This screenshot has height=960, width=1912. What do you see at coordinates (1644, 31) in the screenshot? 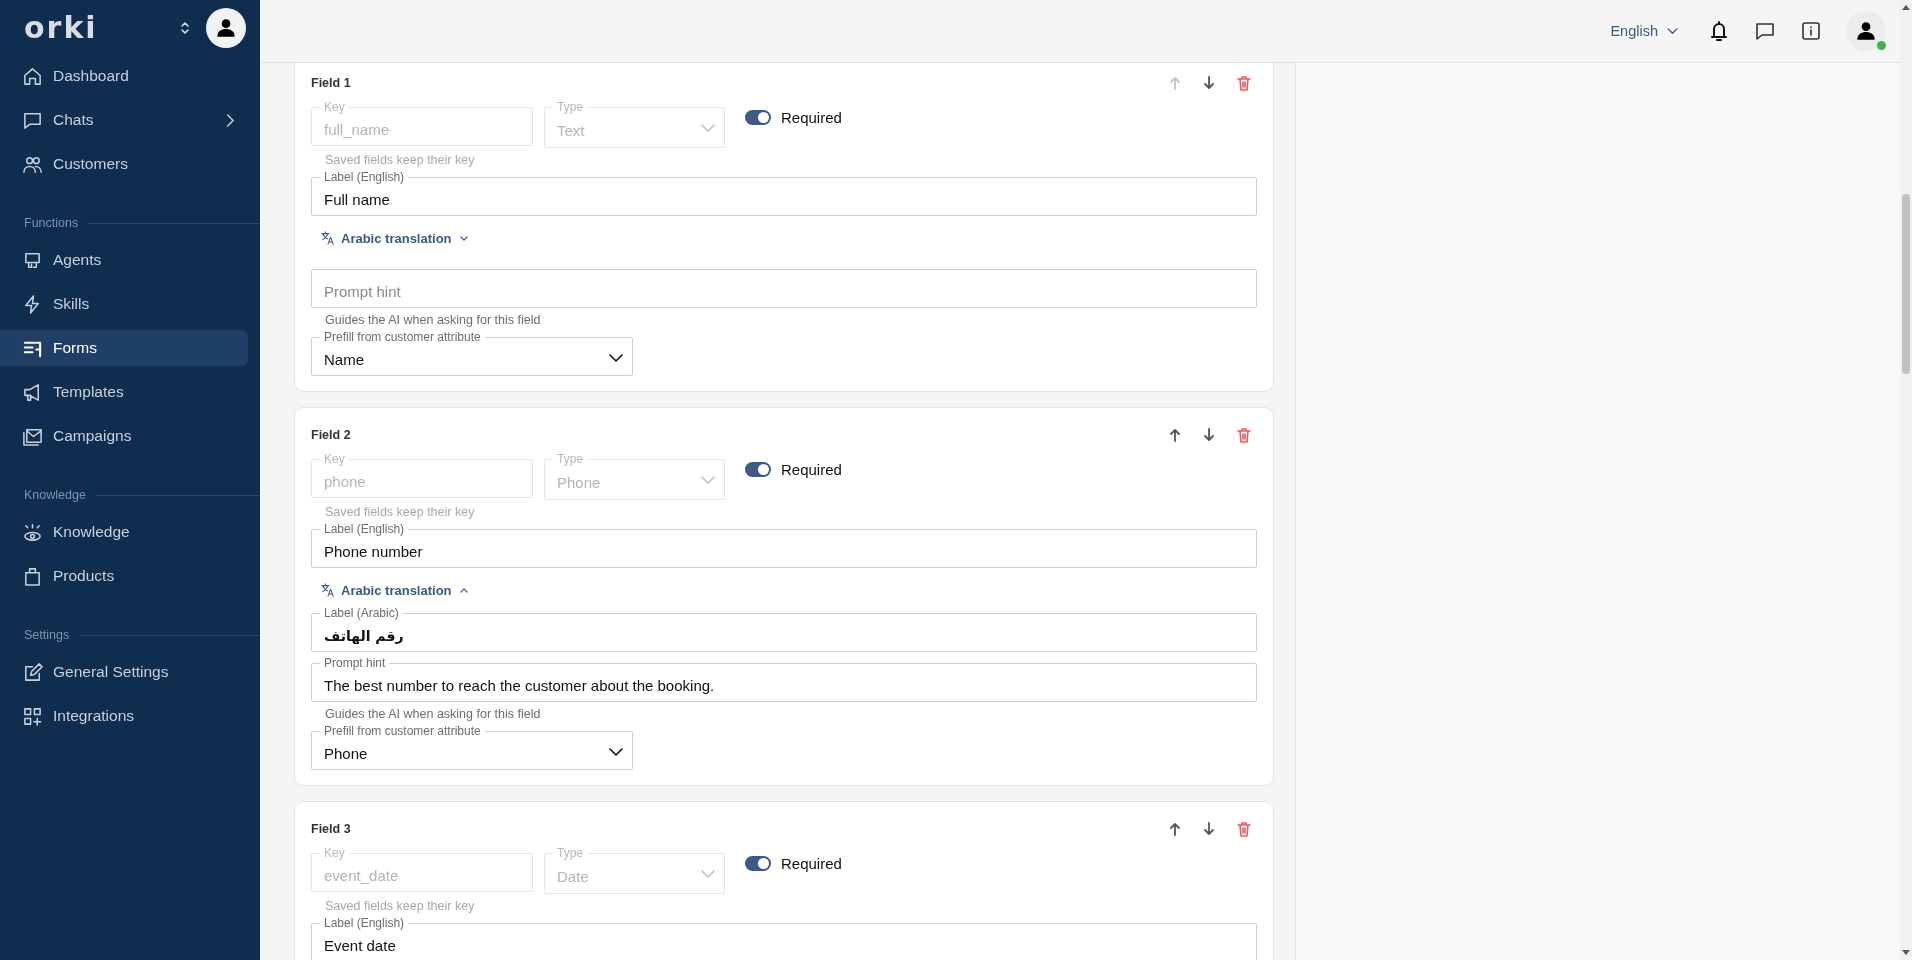
I see `language-dropdown: English` at bounding box center [1644, 31].